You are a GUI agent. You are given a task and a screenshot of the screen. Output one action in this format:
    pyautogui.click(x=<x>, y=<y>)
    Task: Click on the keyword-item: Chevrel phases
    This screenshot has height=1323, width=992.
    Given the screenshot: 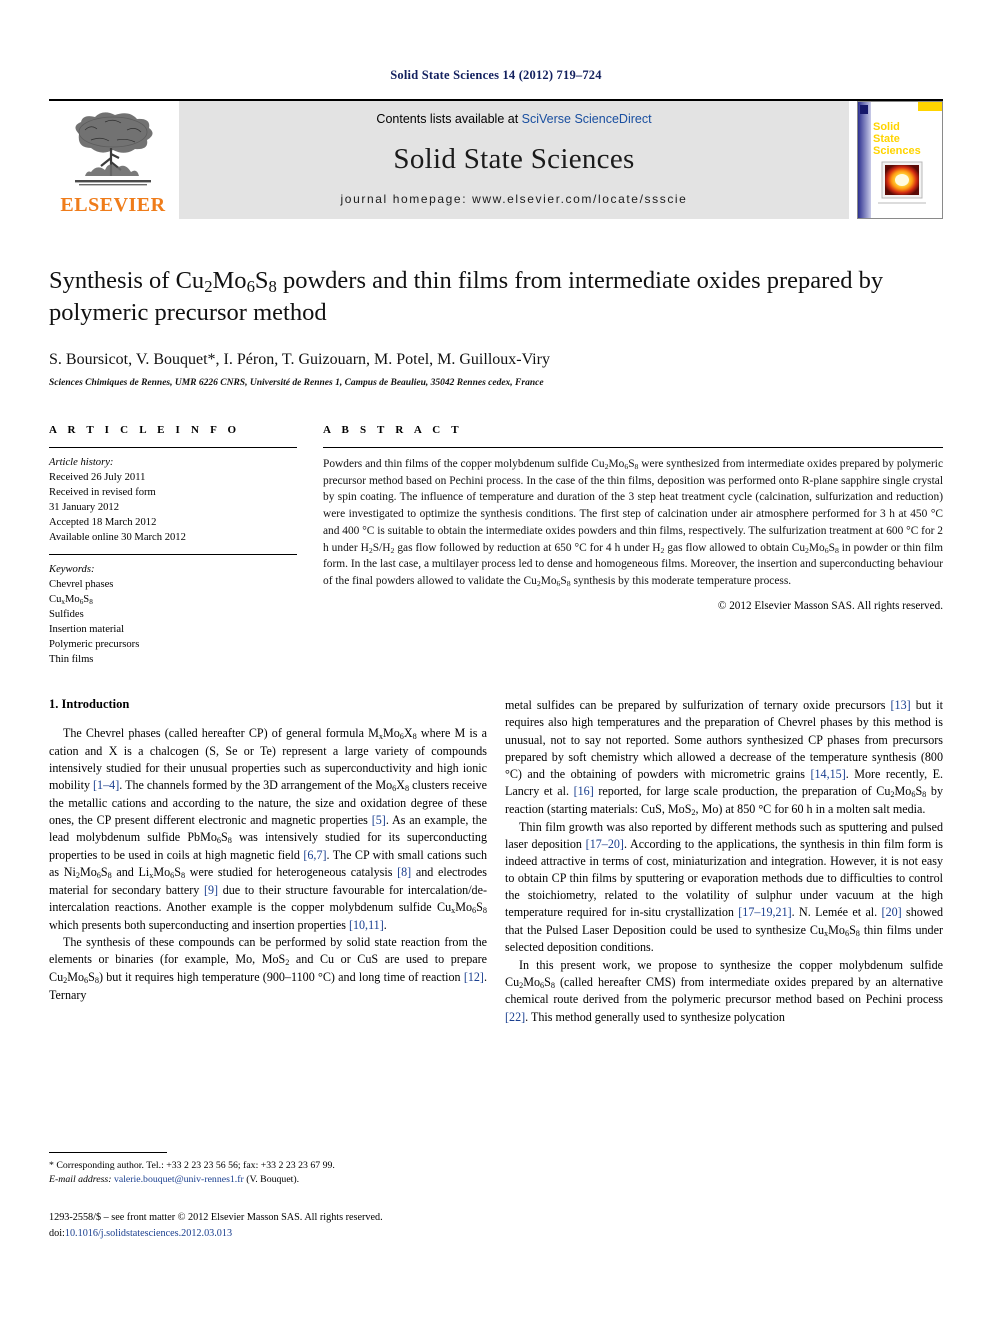 What is the action you would take?
    pyautogui.click(x=81, y=585)
    